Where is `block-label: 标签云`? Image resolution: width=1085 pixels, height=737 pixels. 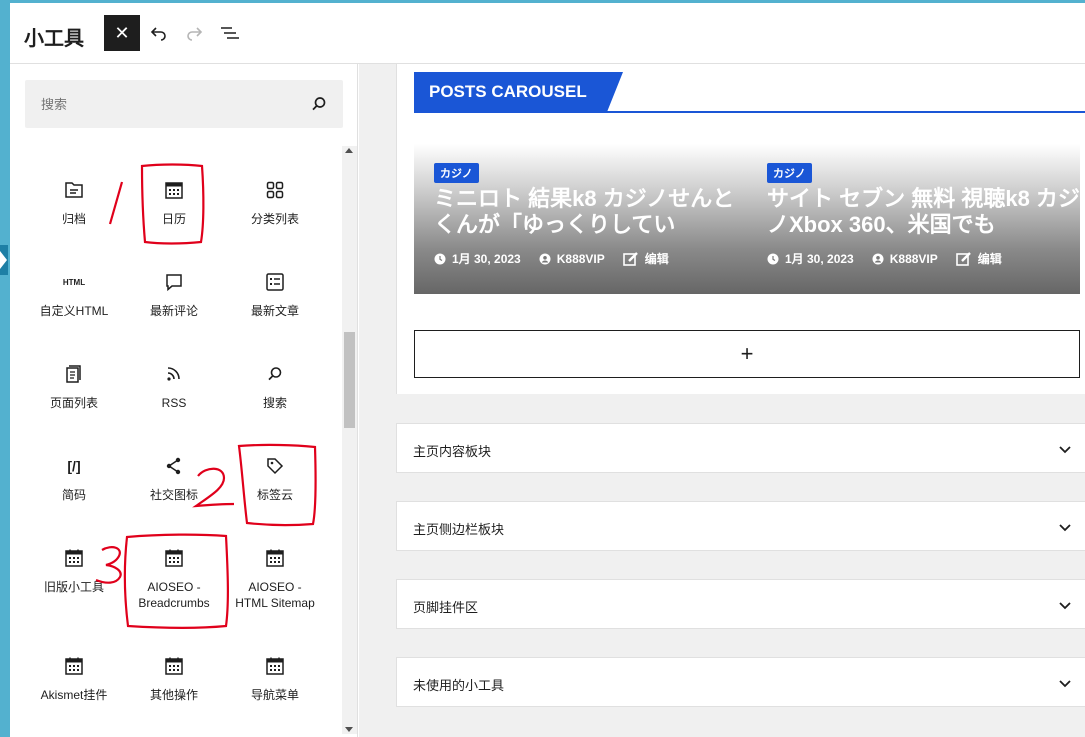 block-label: 标签云 is located at coordinates (274, 495).